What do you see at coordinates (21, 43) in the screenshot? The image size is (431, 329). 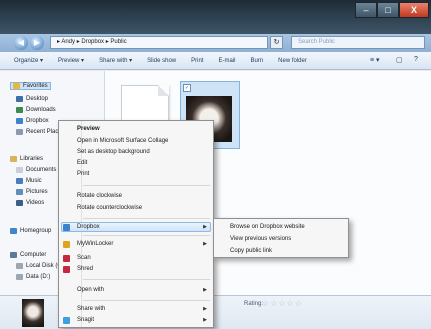 I see `back-arrow-icon: ◀` at bounding box center [21, 43].